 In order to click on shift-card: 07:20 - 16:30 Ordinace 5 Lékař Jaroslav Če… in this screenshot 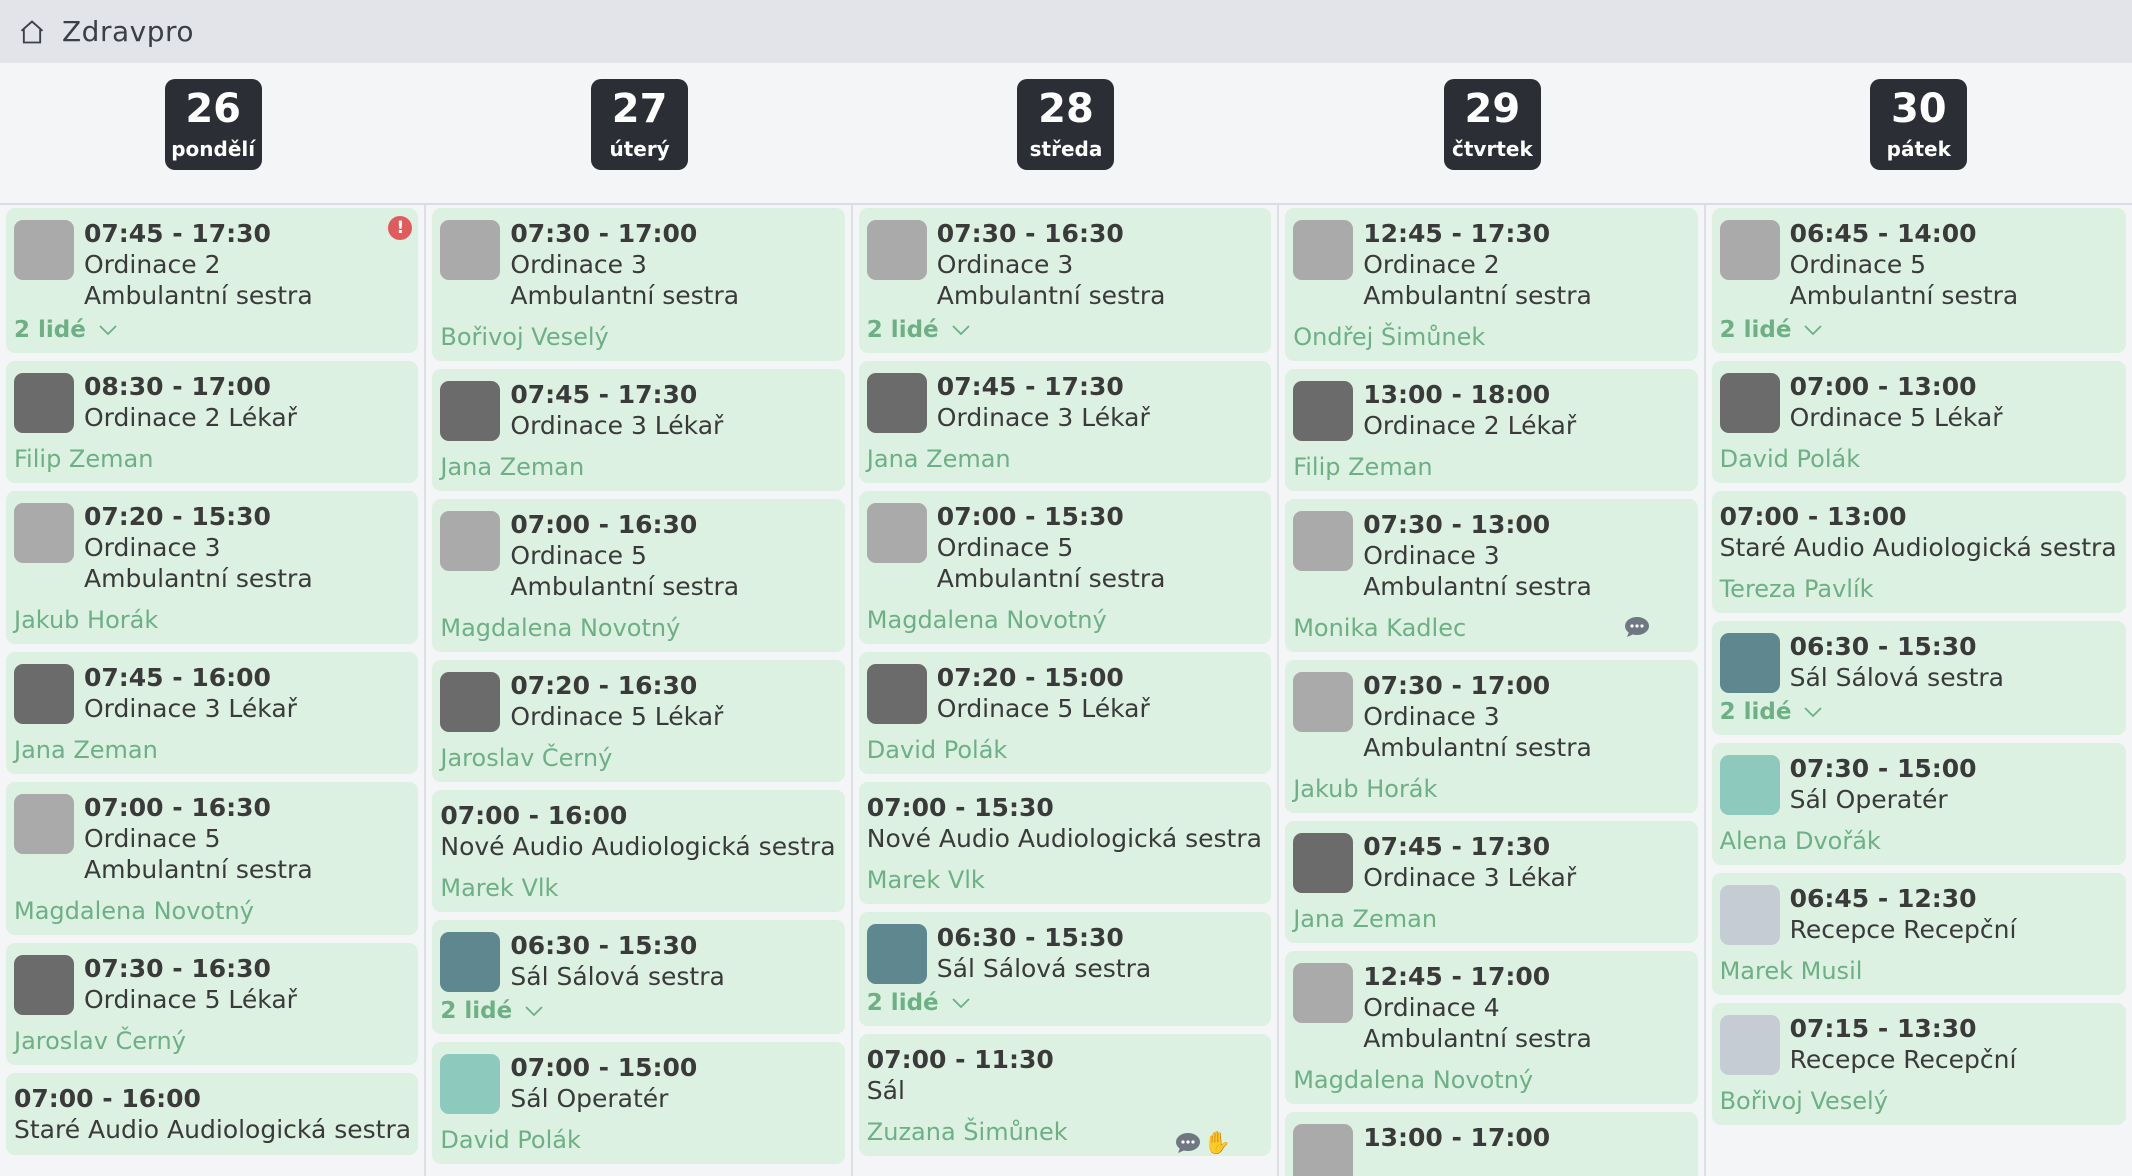, I will do `click(638, 721)`.